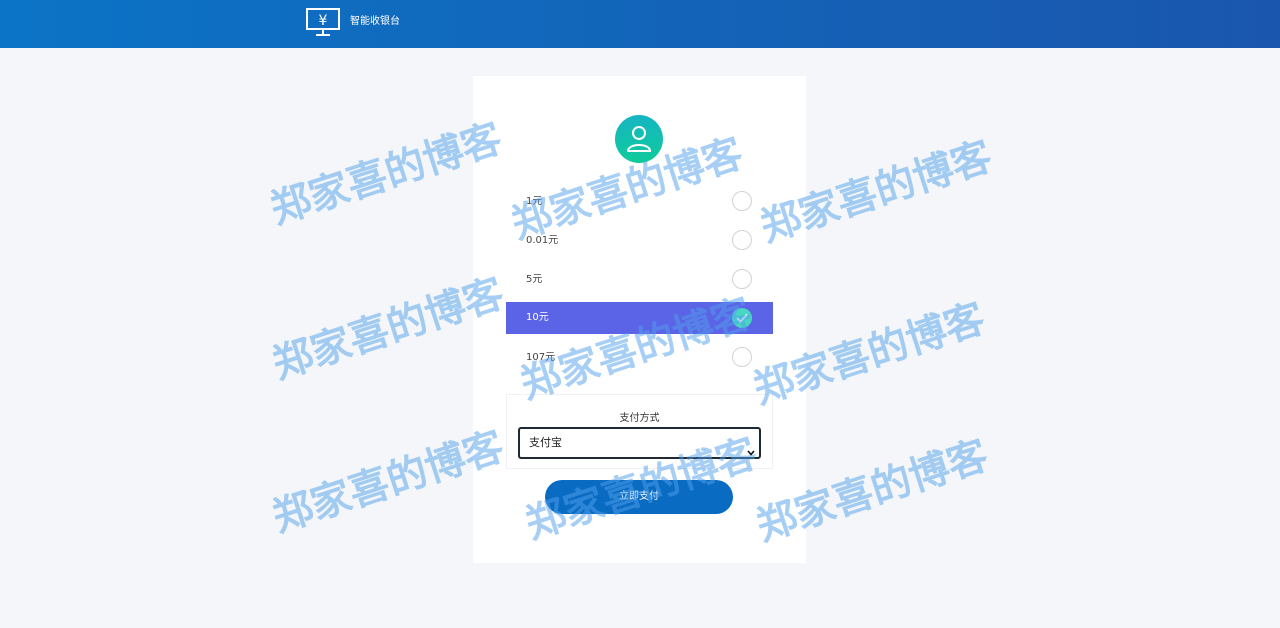 This screenshot has width=1280, height=628. I want to click on amount-label: 5元, so click(534, 279).